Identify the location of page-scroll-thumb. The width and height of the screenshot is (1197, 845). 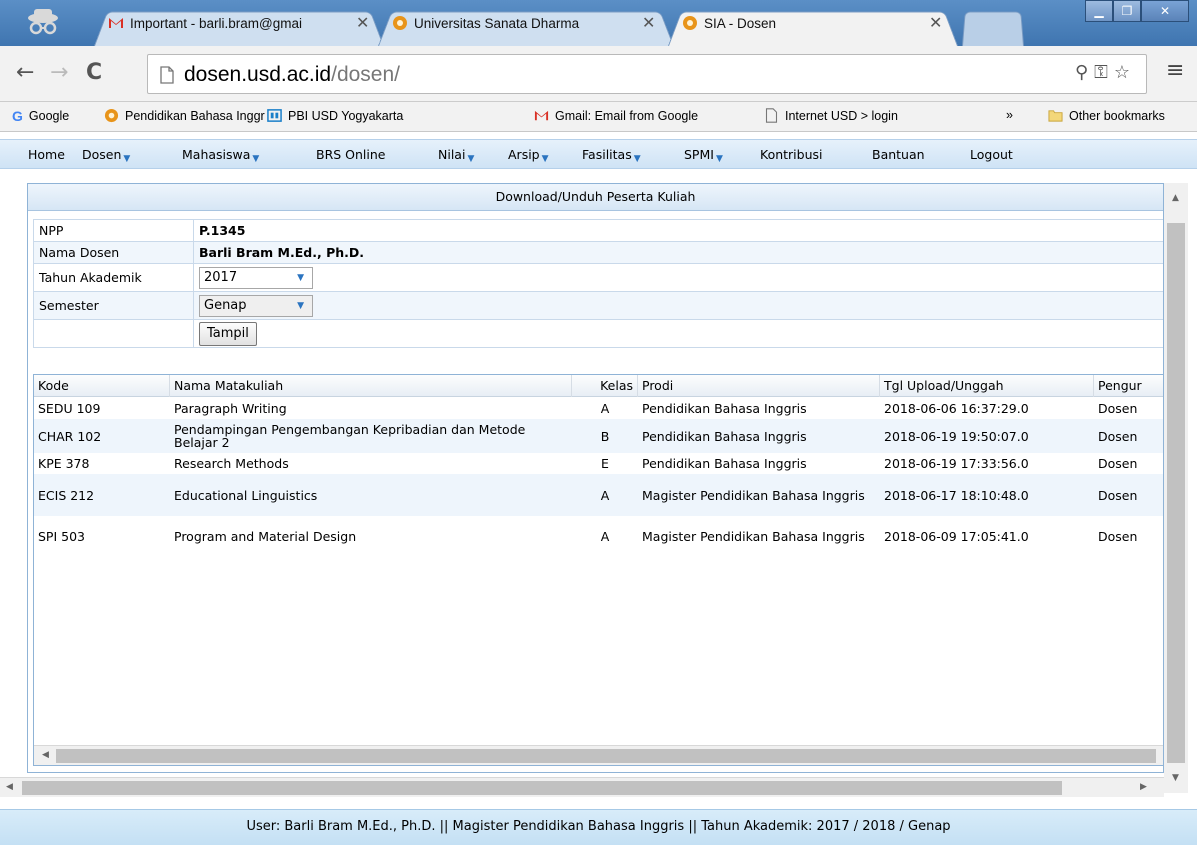
(1176, 493).